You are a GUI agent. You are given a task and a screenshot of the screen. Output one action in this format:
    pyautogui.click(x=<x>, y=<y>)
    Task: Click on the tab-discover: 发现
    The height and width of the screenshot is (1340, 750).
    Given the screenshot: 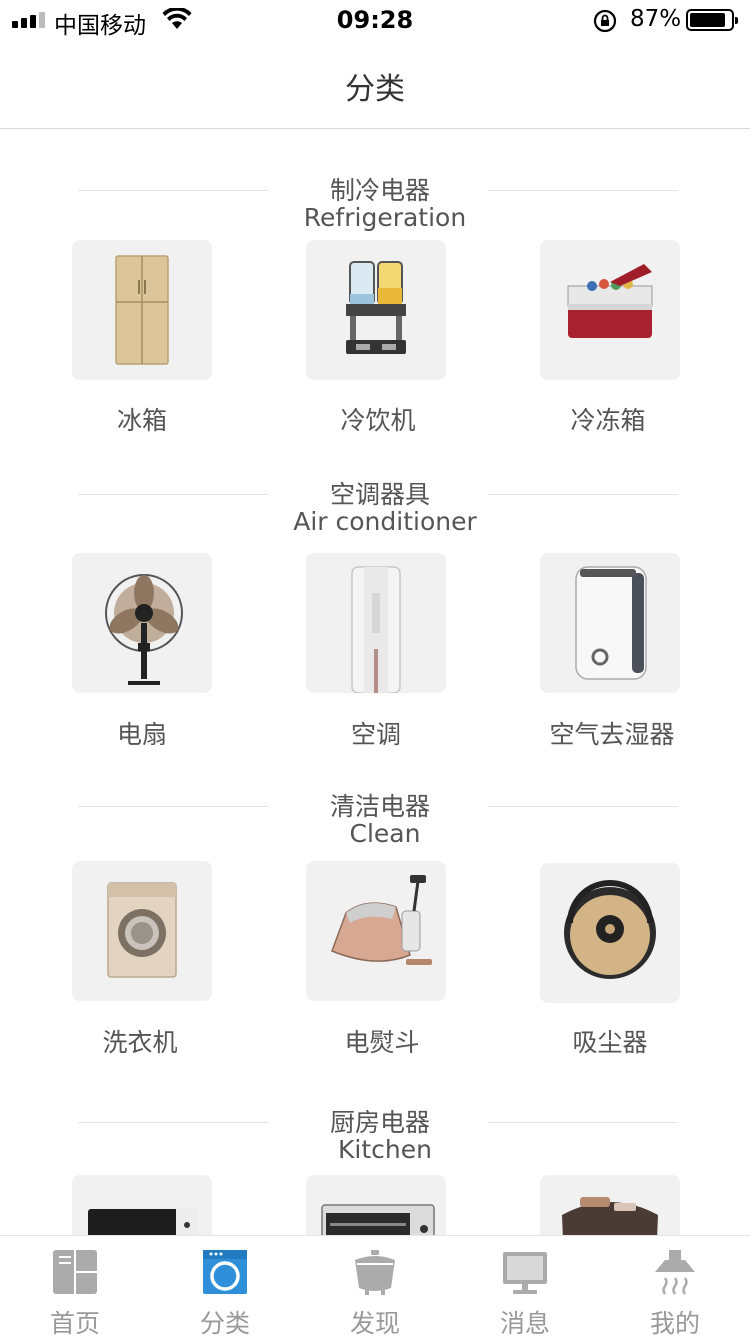 What is the action you would take?
    pyautogui.click(x=375, y=1287)
    